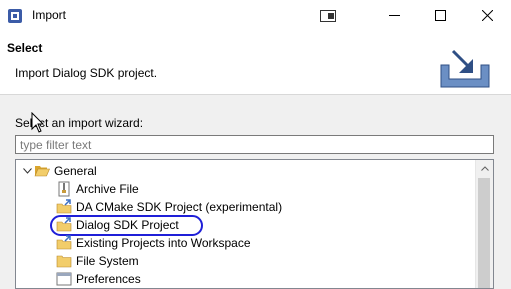 Image resolution: width=511 pixels, height=289 pixels. What do you see at coordinates (64, 279) in the screenshot?
I see `preferences-icon` at bounding box center [64, 279].